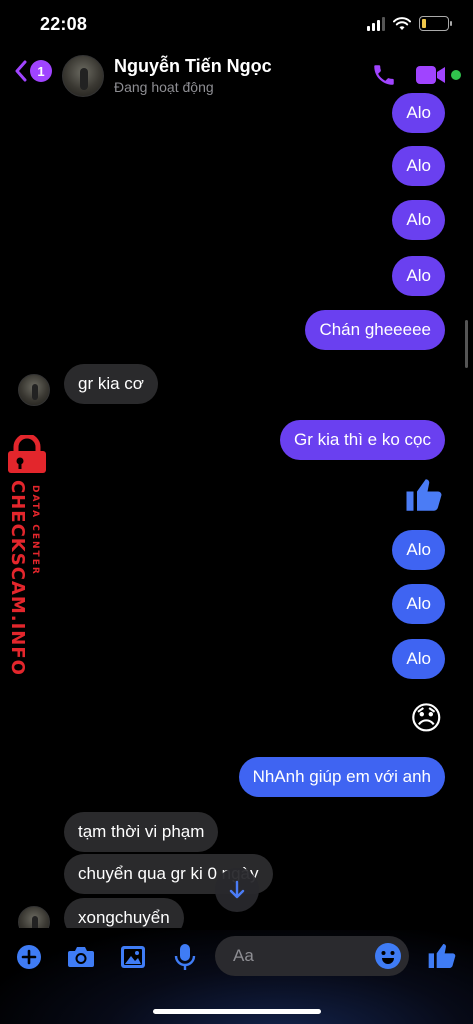  What do you see at coordinates (35, 530) in the screenshot?
I see `watermark-subtext: DATA CENTER` at bounding box center [35, 530].